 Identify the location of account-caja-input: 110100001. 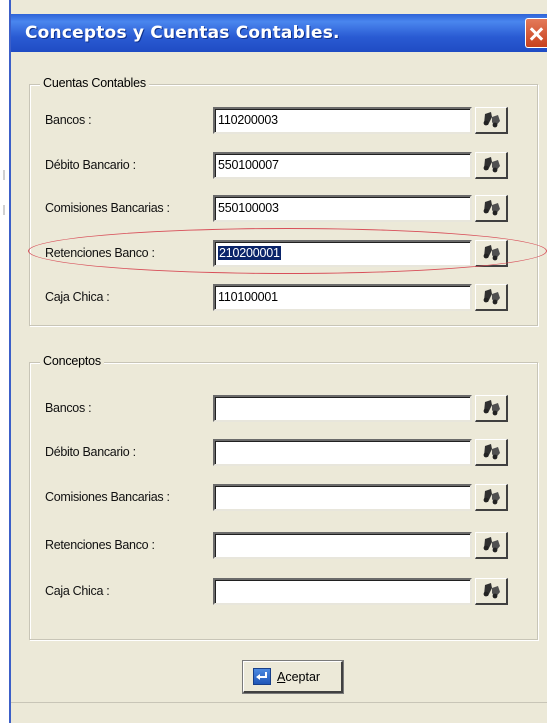
(342, 297).